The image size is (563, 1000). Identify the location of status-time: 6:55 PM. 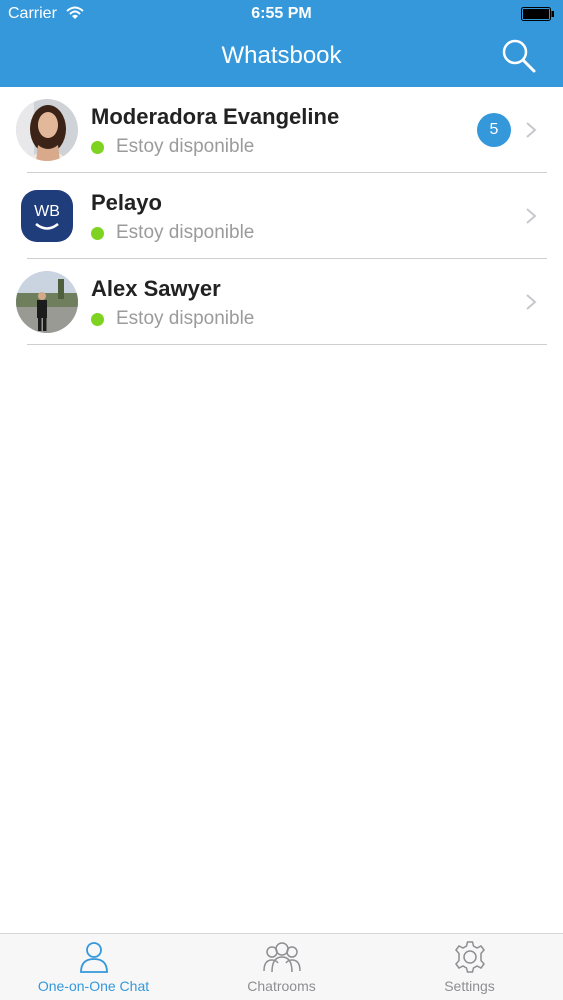
(281, 13).